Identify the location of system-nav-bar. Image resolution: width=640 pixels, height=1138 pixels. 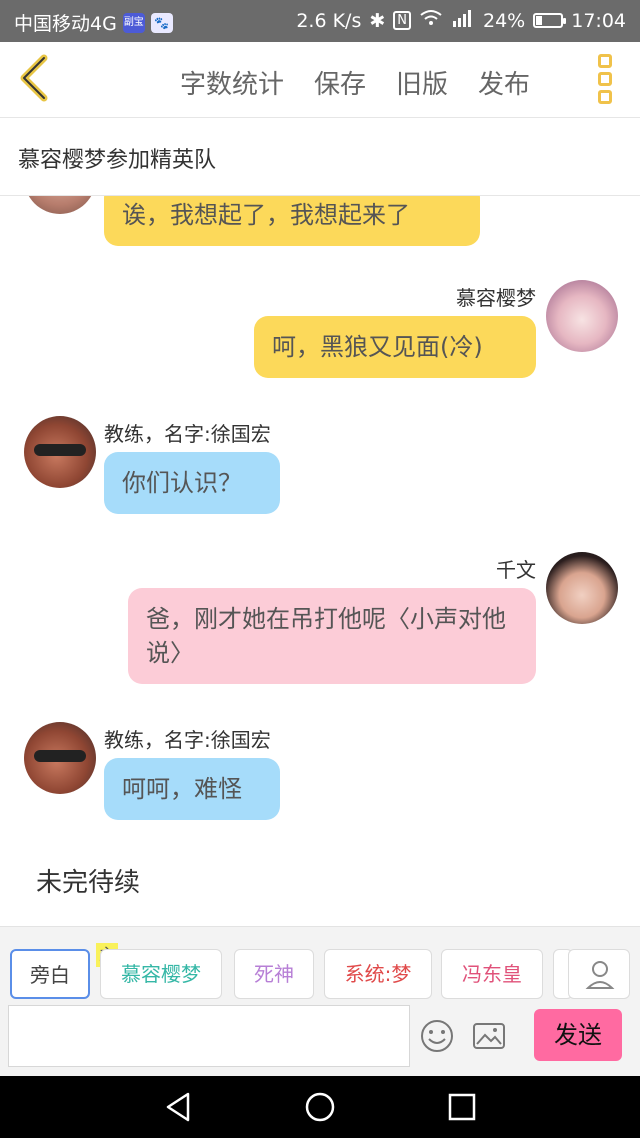
(320, 1107).